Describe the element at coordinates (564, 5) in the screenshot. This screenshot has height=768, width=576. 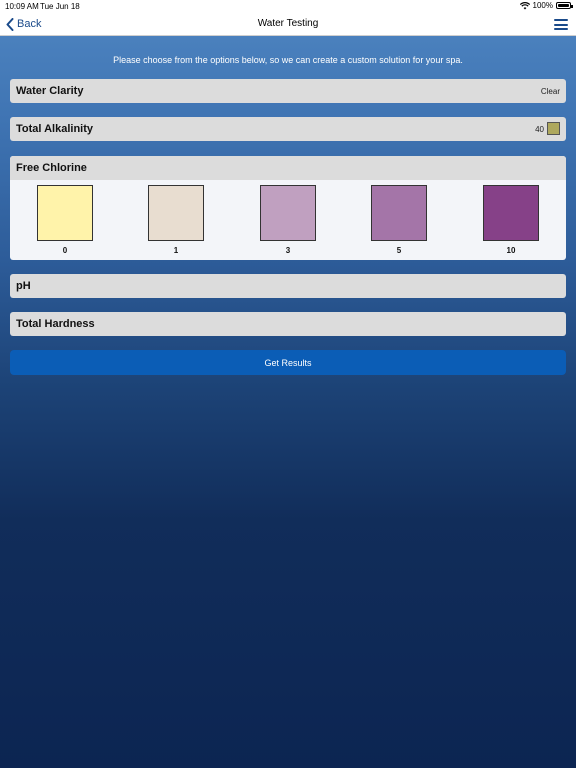
I see `battery-icon` at that location.